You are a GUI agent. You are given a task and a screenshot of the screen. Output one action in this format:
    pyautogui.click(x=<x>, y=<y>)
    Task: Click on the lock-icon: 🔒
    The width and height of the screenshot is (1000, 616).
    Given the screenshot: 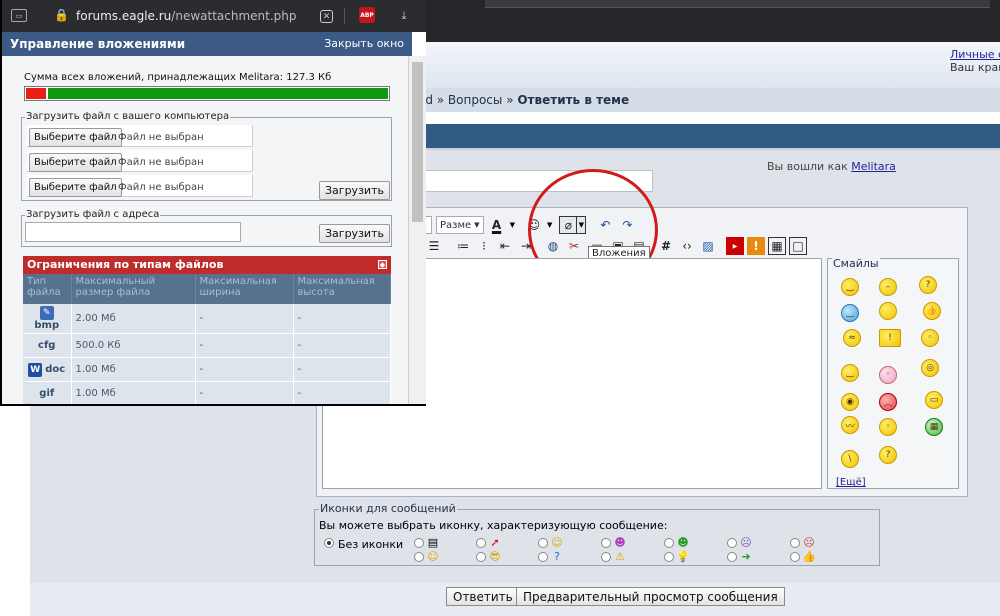 What is the action you would take?
    pyautogui.click(x=61, y=15)
    